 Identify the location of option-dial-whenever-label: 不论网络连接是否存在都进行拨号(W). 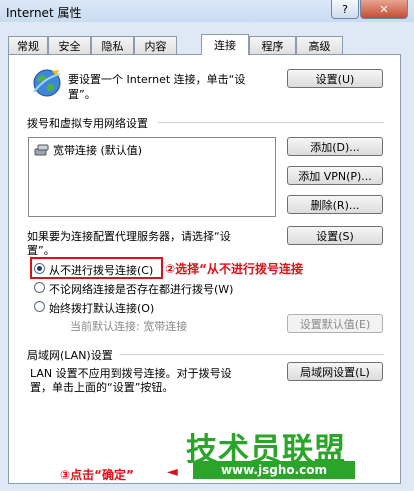
(141, 289).